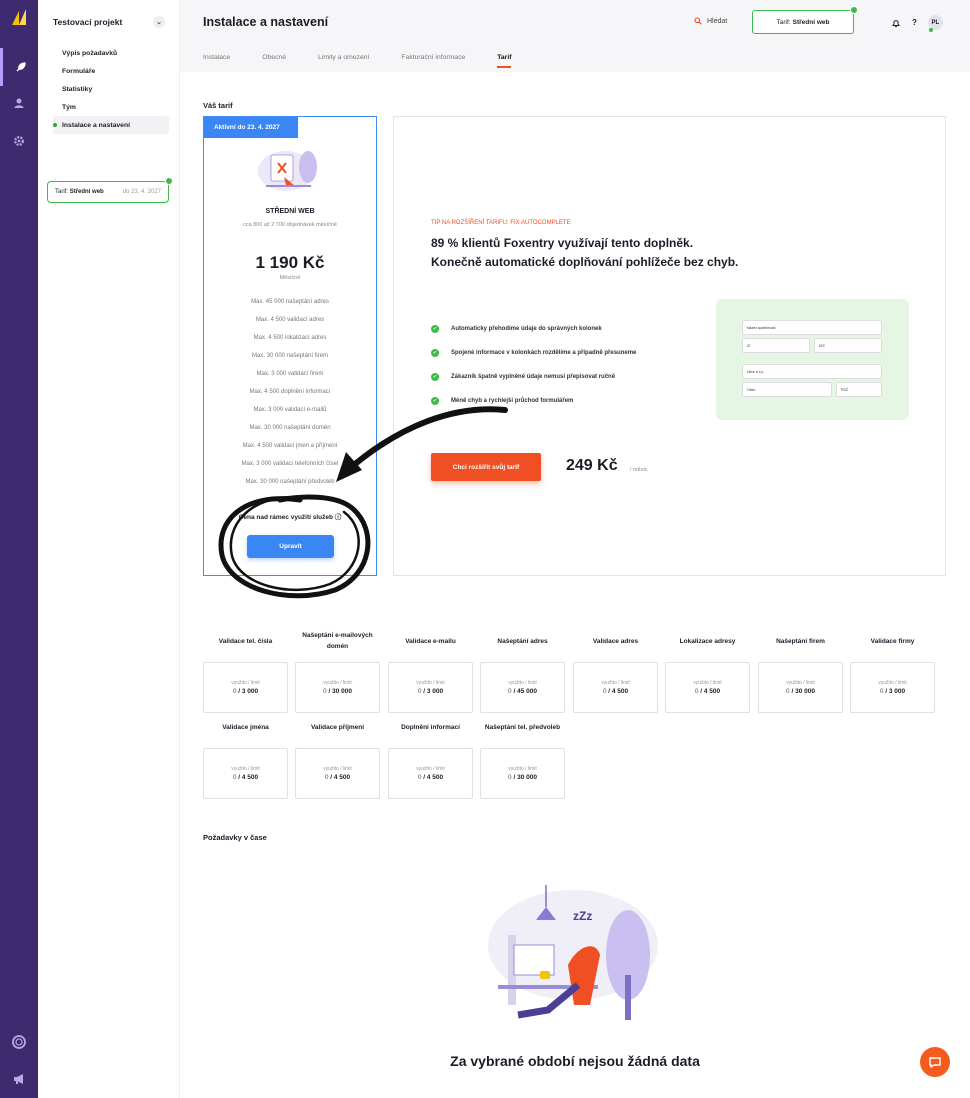 The width and height of the screenshot is (970, 1098). Describe the element at coordinates (430, 641) in the screenshot. I see `usage-label: Validace e-mailu` at that location.